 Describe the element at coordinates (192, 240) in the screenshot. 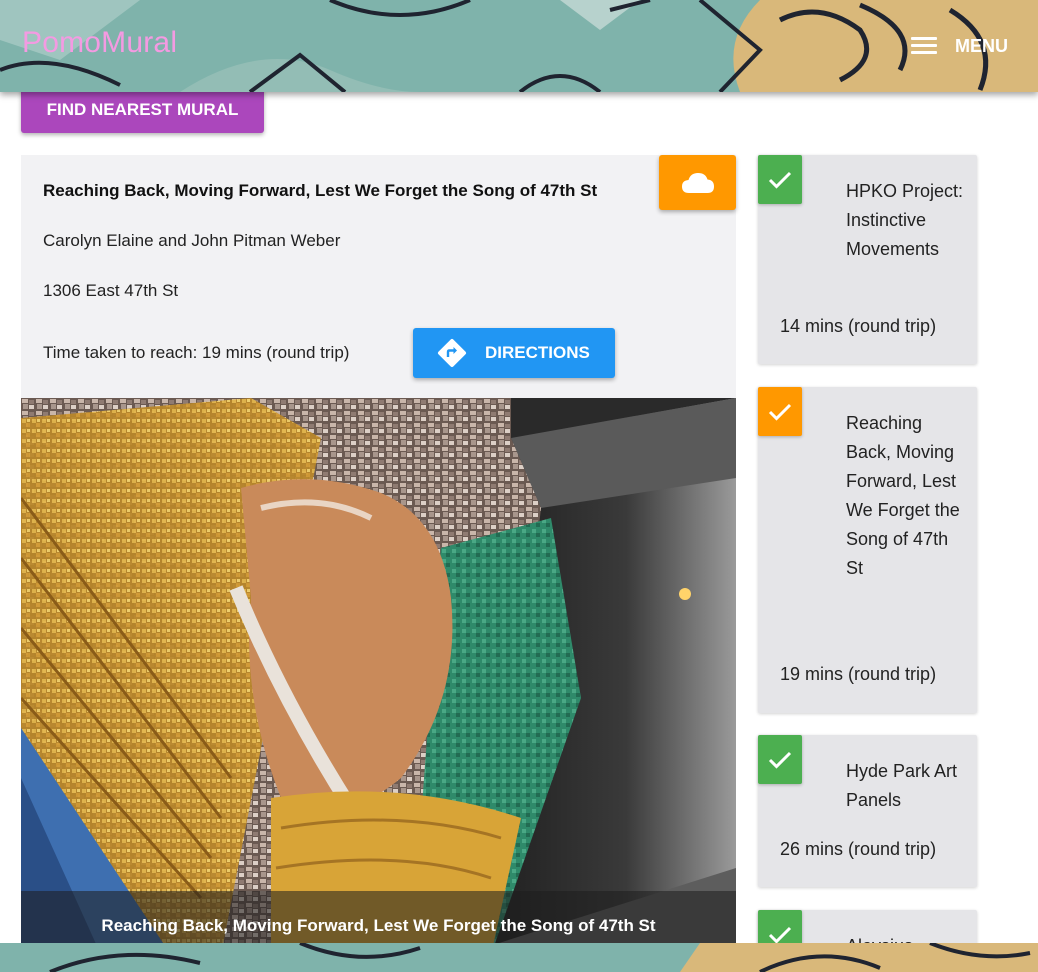

I see `selected-mural-artist: Carolyn Elaine and John Pitman Weber` at that location.